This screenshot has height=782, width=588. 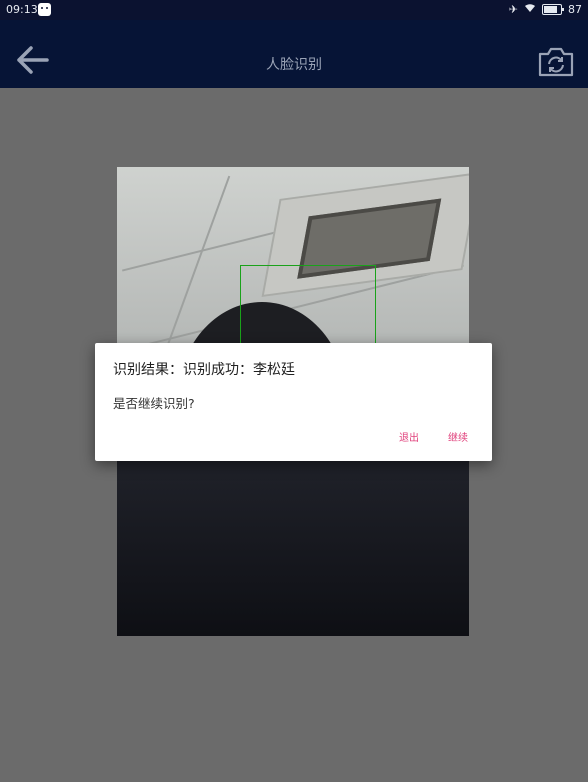 What do you see at coordinates (513, 9) in the screenshot?
I see `airplane-icon: ✈` at bounding box center [513, 9].